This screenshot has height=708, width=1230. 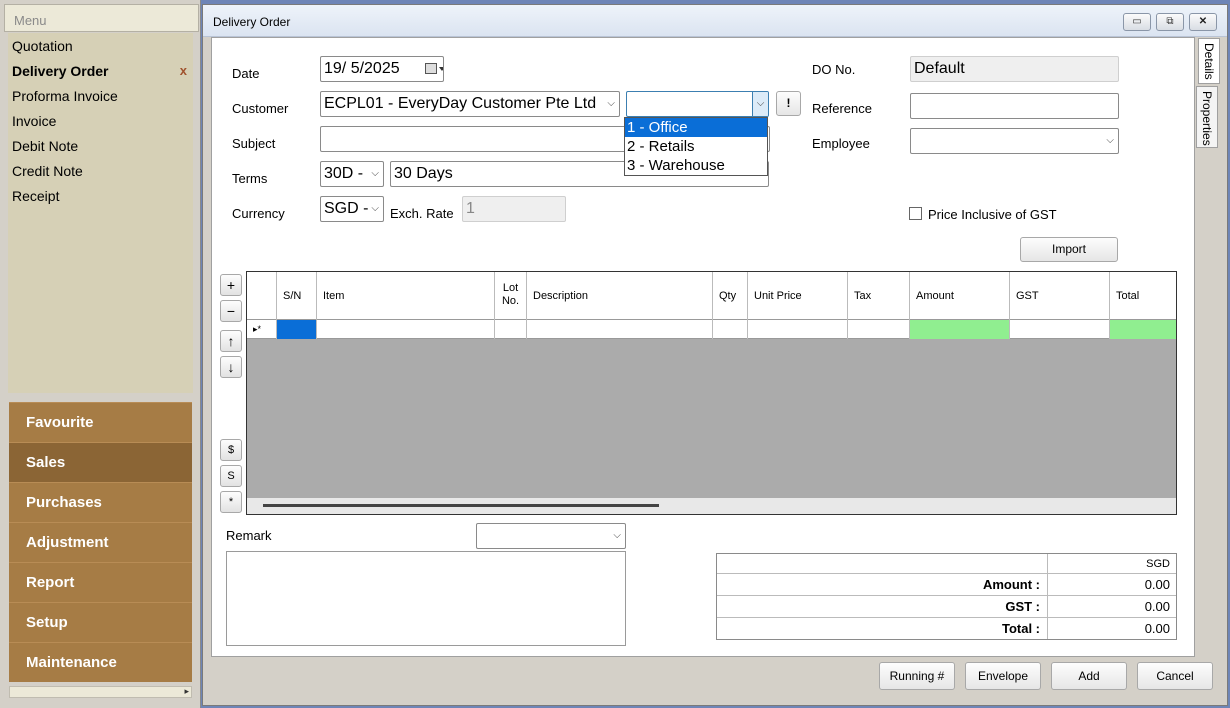 What do you see at coordinates (729, 329) in the screenshot?
I see `cell-qty` at bounding box center [729, 329].